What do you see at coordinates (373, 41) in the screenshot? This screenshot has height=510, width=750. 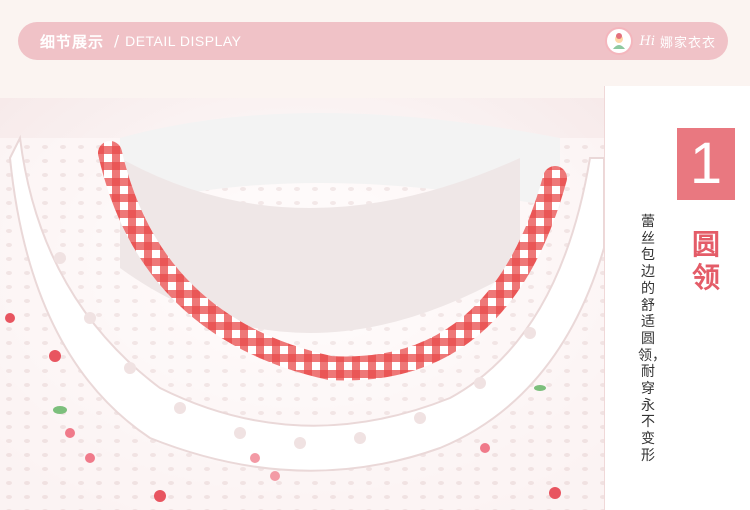 I see `header-bar: 细节展示 / DETAIL DISPLAY Hi 娜家衣衣` at bounding box center [373, 41].